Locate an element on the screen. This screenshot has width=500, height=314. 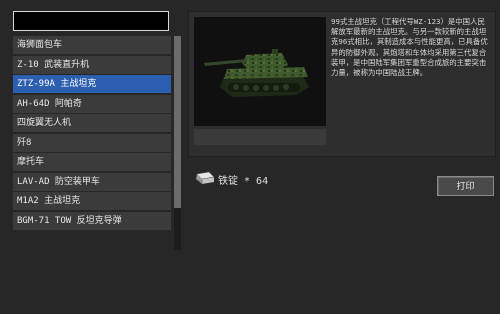
list-item: 海狮面包车 is located at coordinates (92, 45).